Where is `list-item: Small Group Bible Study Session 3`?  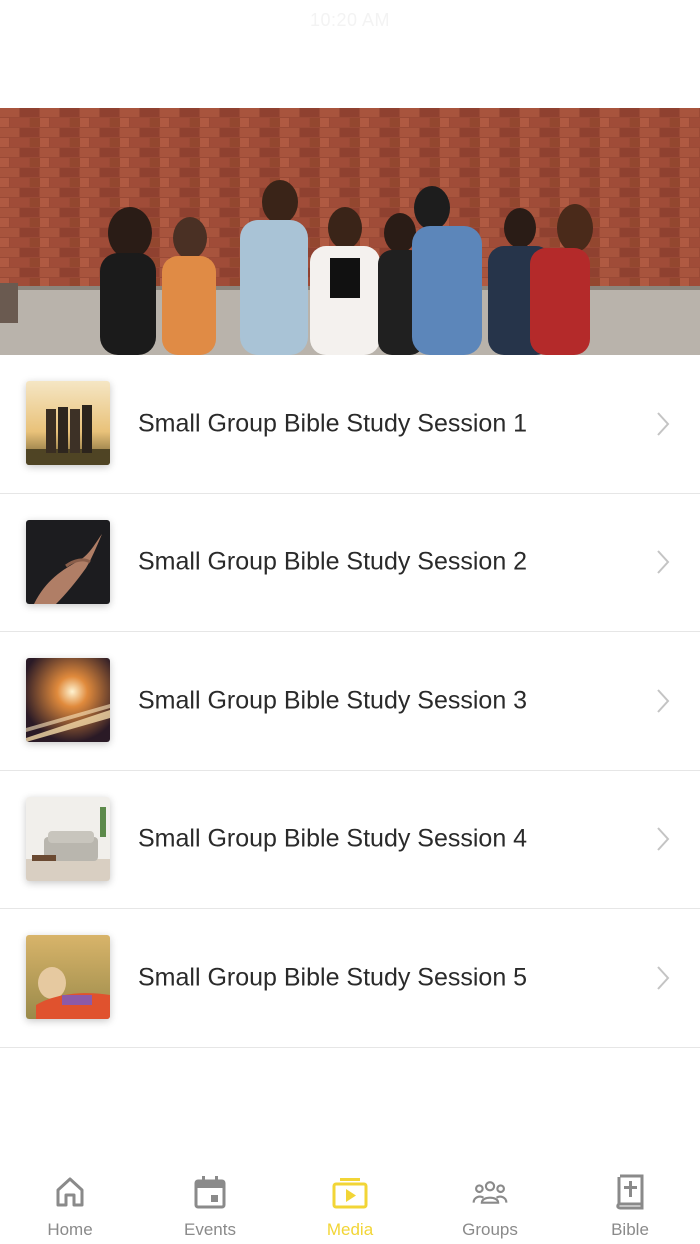
list-item: Small Group Bible Study Session 3 is located at coordinates (350, 701).